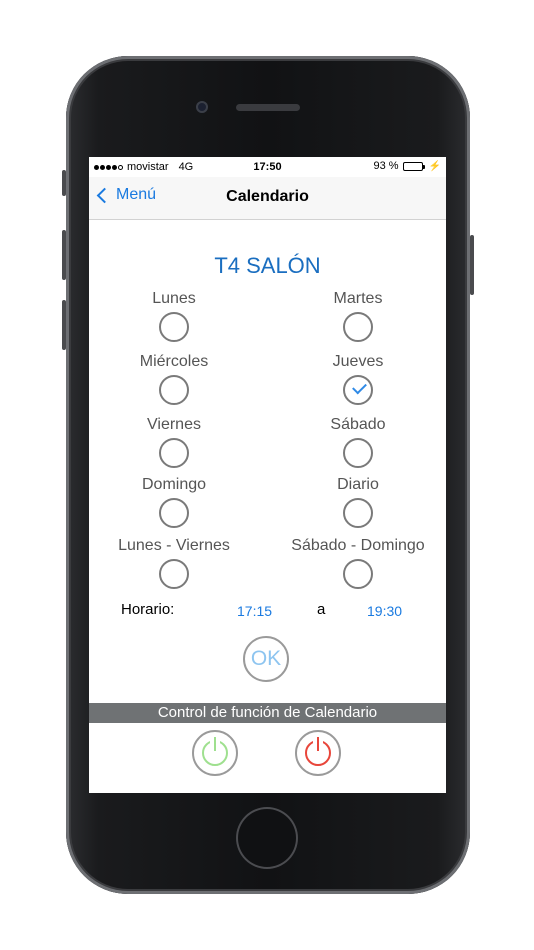  I want to click on day-label: Lunes, so click(174, 298).